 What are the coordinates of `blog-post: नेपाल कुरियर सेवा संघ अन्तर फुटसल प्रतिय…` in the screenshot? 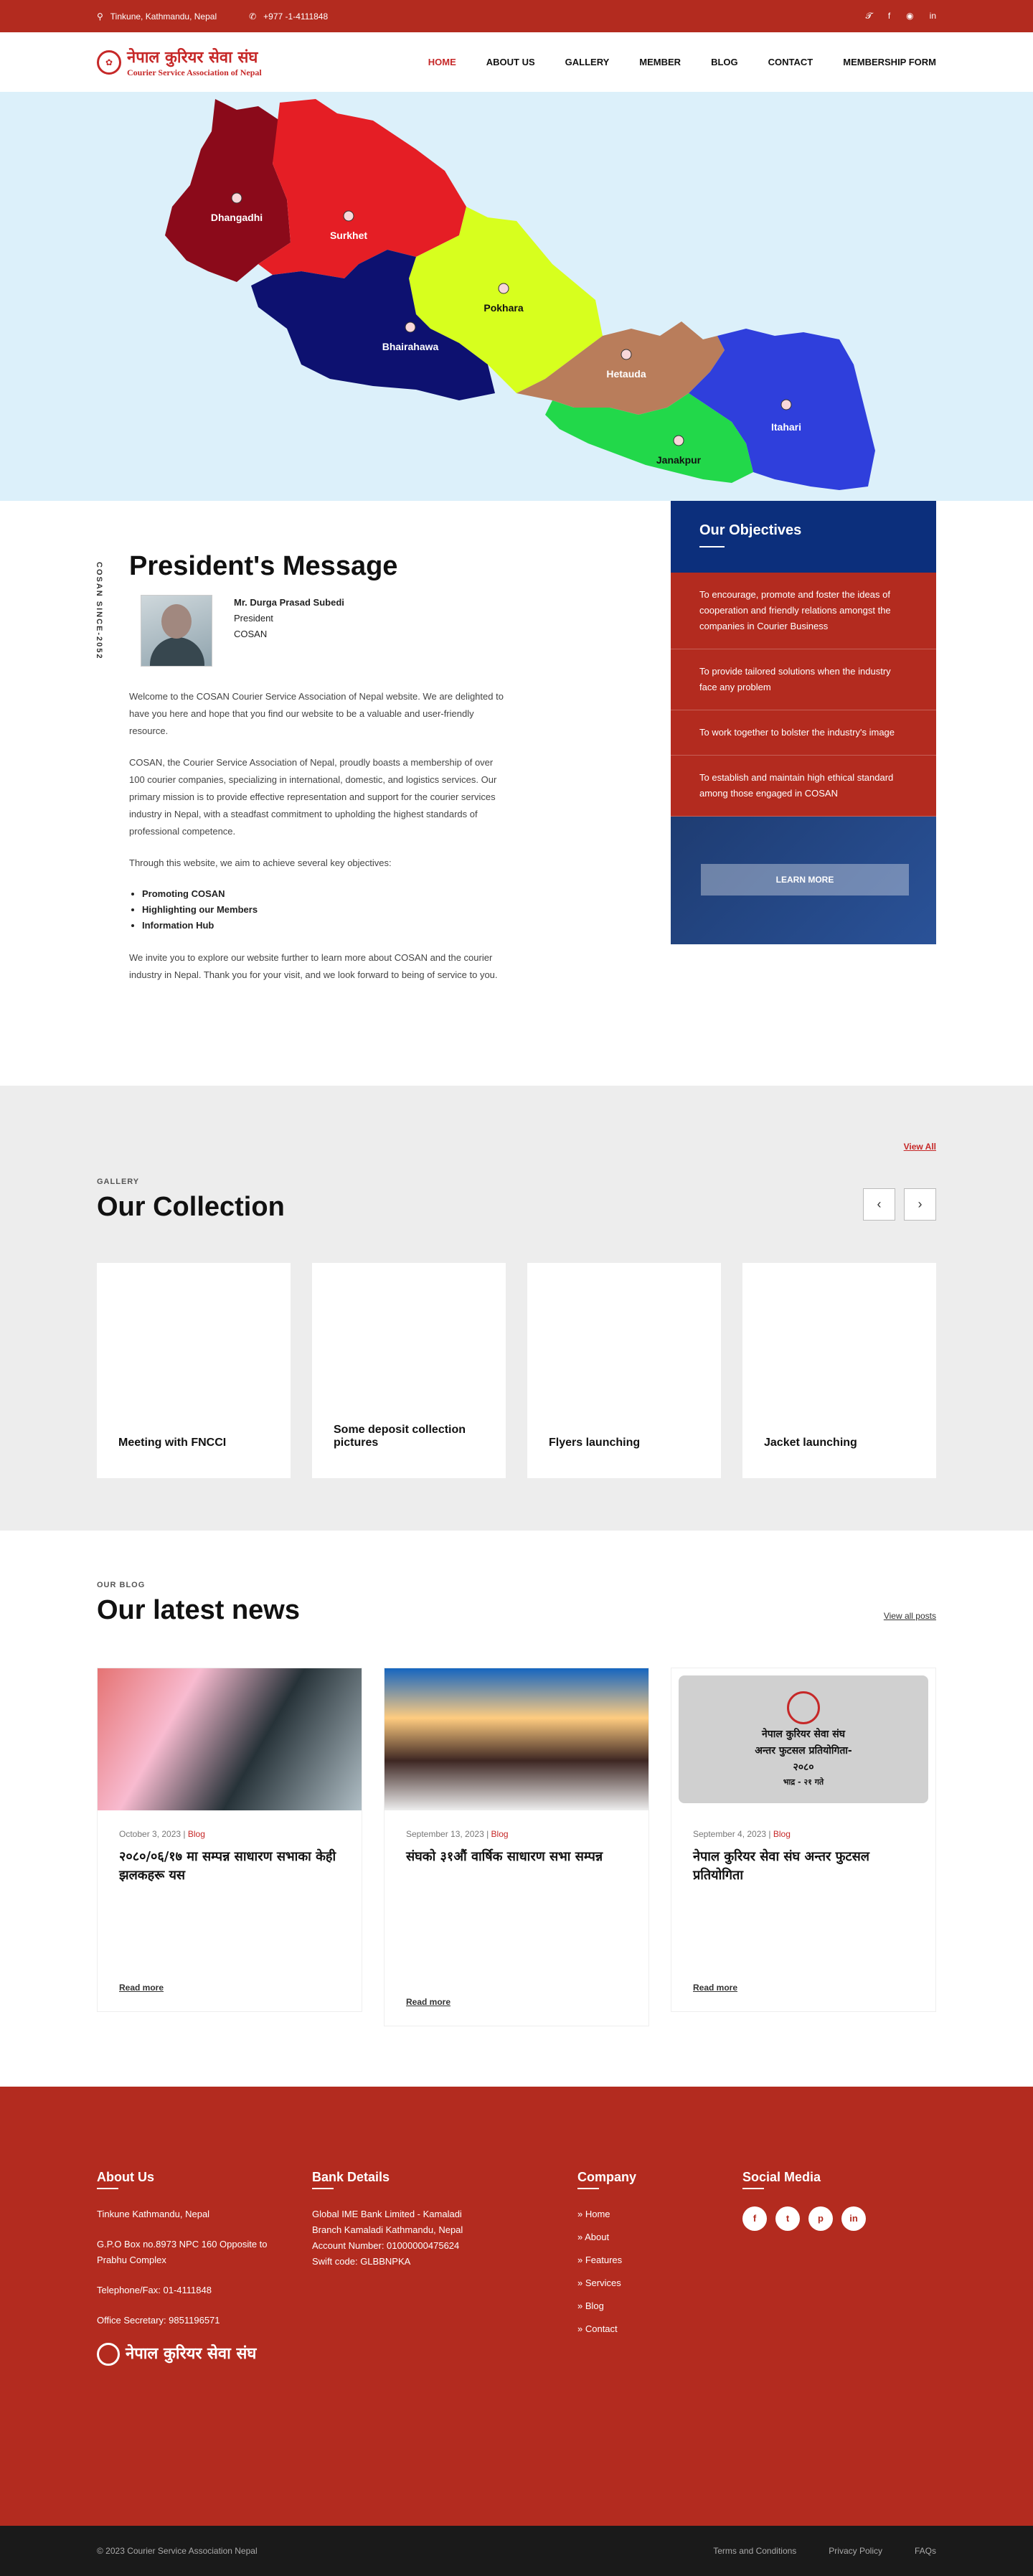 It's located at (803, 1840).